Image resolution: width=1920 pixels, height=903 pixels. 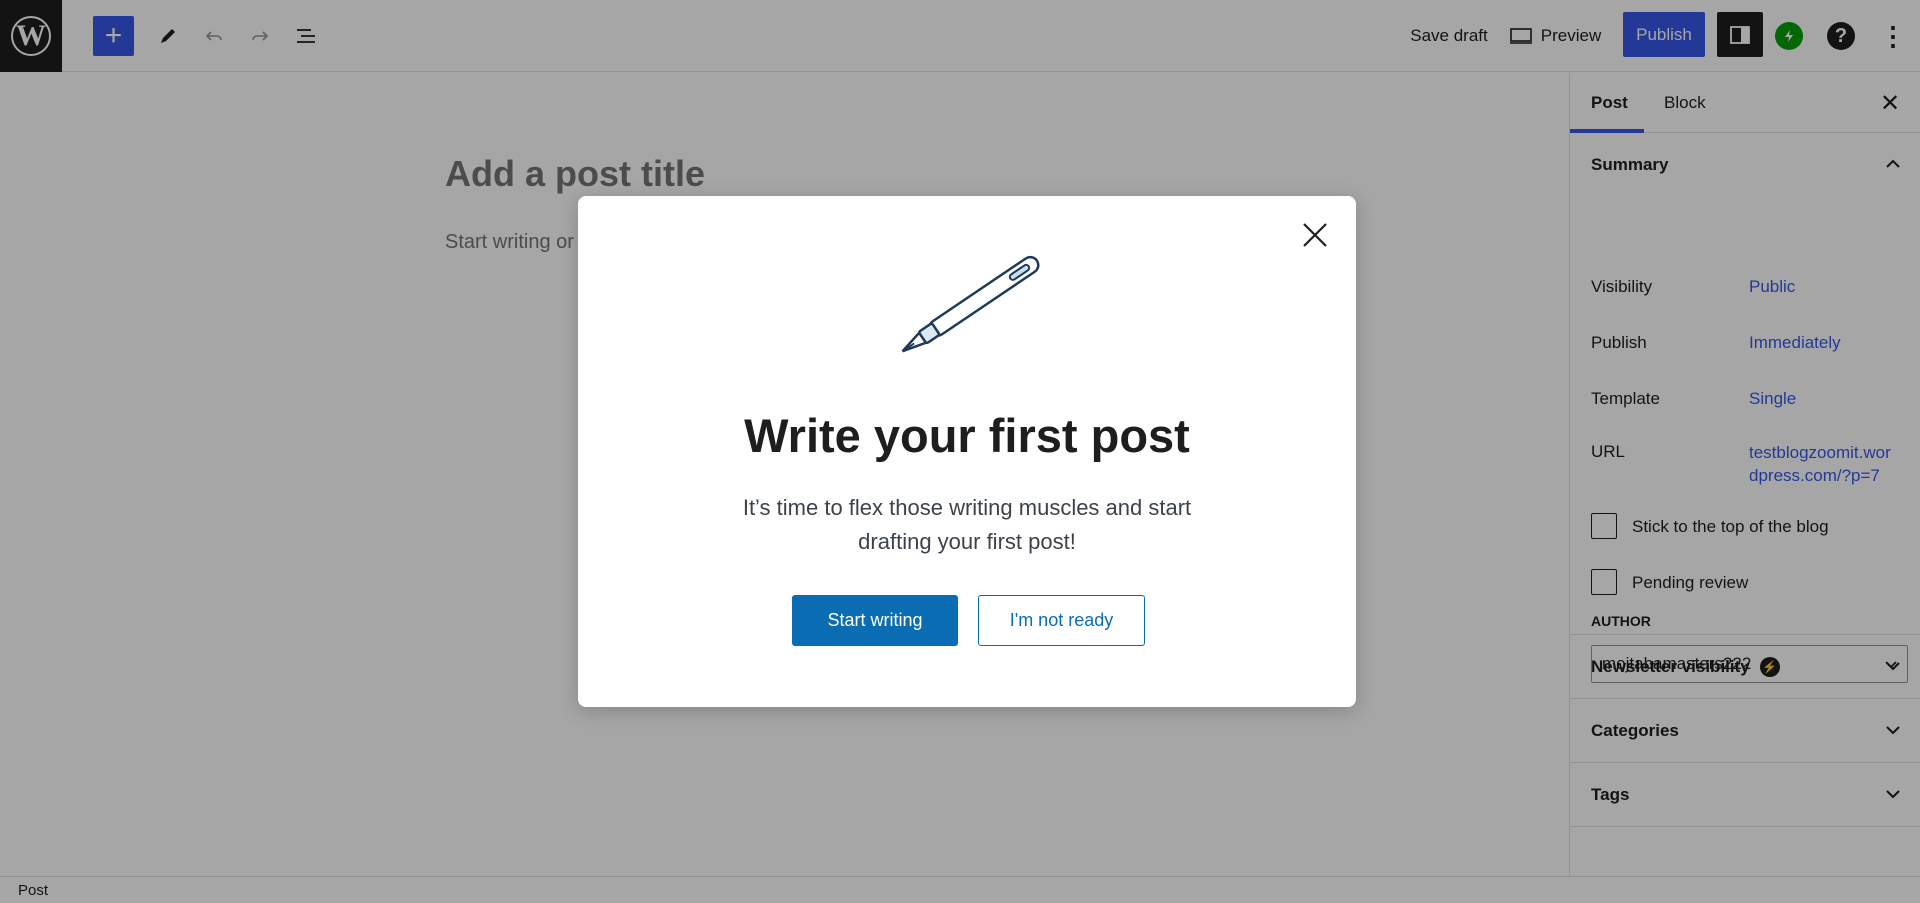 What do you see at coordinates (967, 435) in the screenshot?
I see `modal-title: Write your first post` at bounding box center [967, 435].